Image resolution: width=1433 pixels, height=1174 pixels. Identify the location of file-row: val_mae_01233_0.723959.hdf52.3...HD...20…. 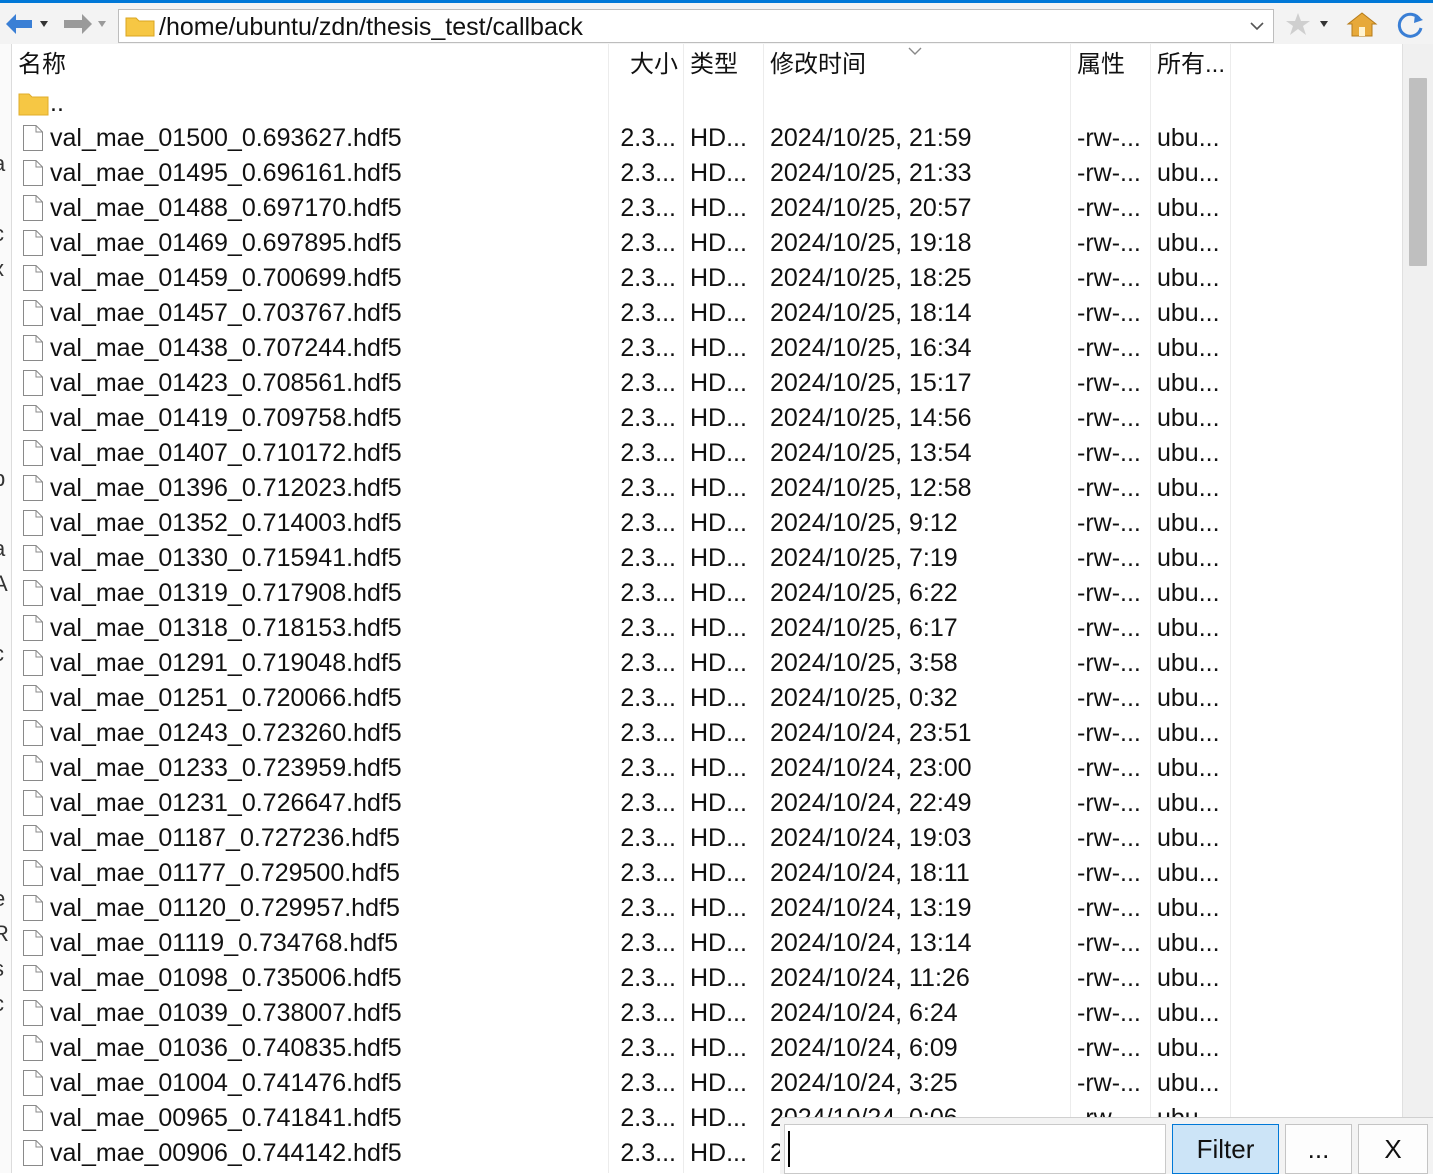
(707, 768).